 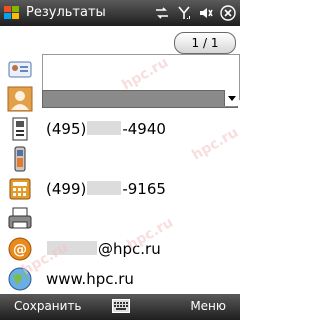 I want to click on window-title: Результаты, so click(x=66, y=12).